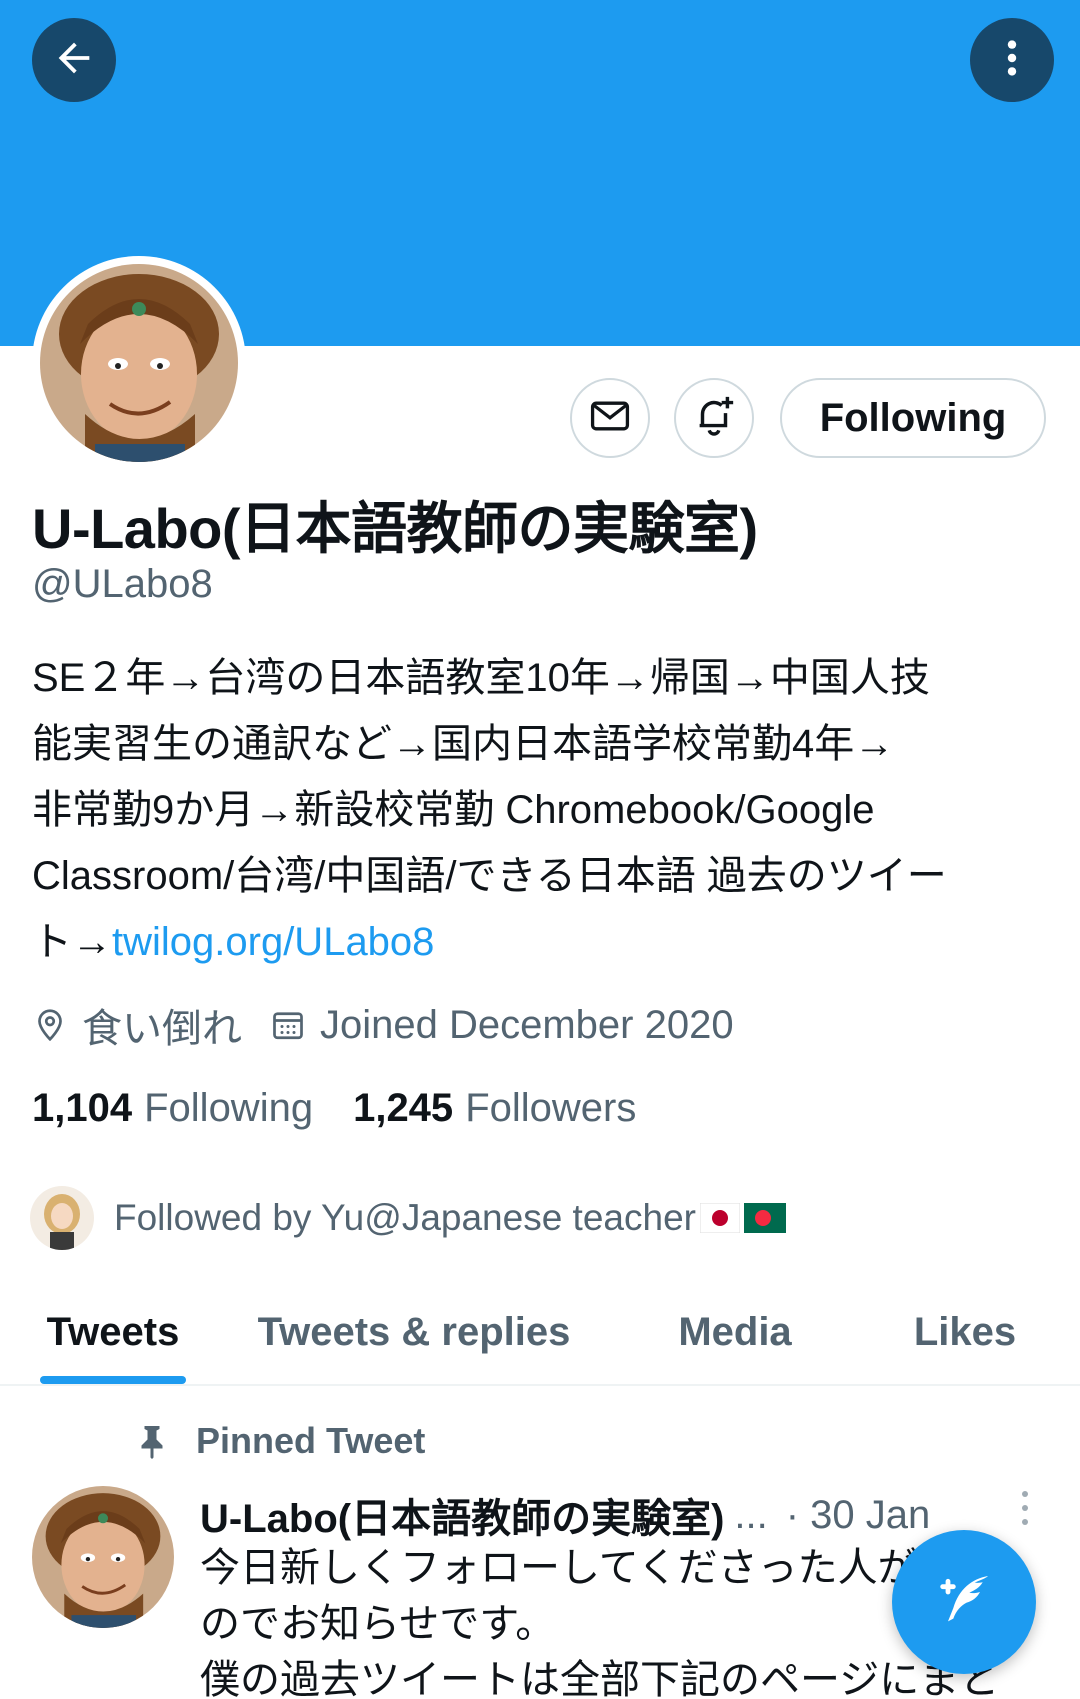 The width and height of the screenshot is (1080, 1699). What do you see at coordinates (913, 418) in the screenshot?
I see `following-button: Following` at bounding box center [913, 418].